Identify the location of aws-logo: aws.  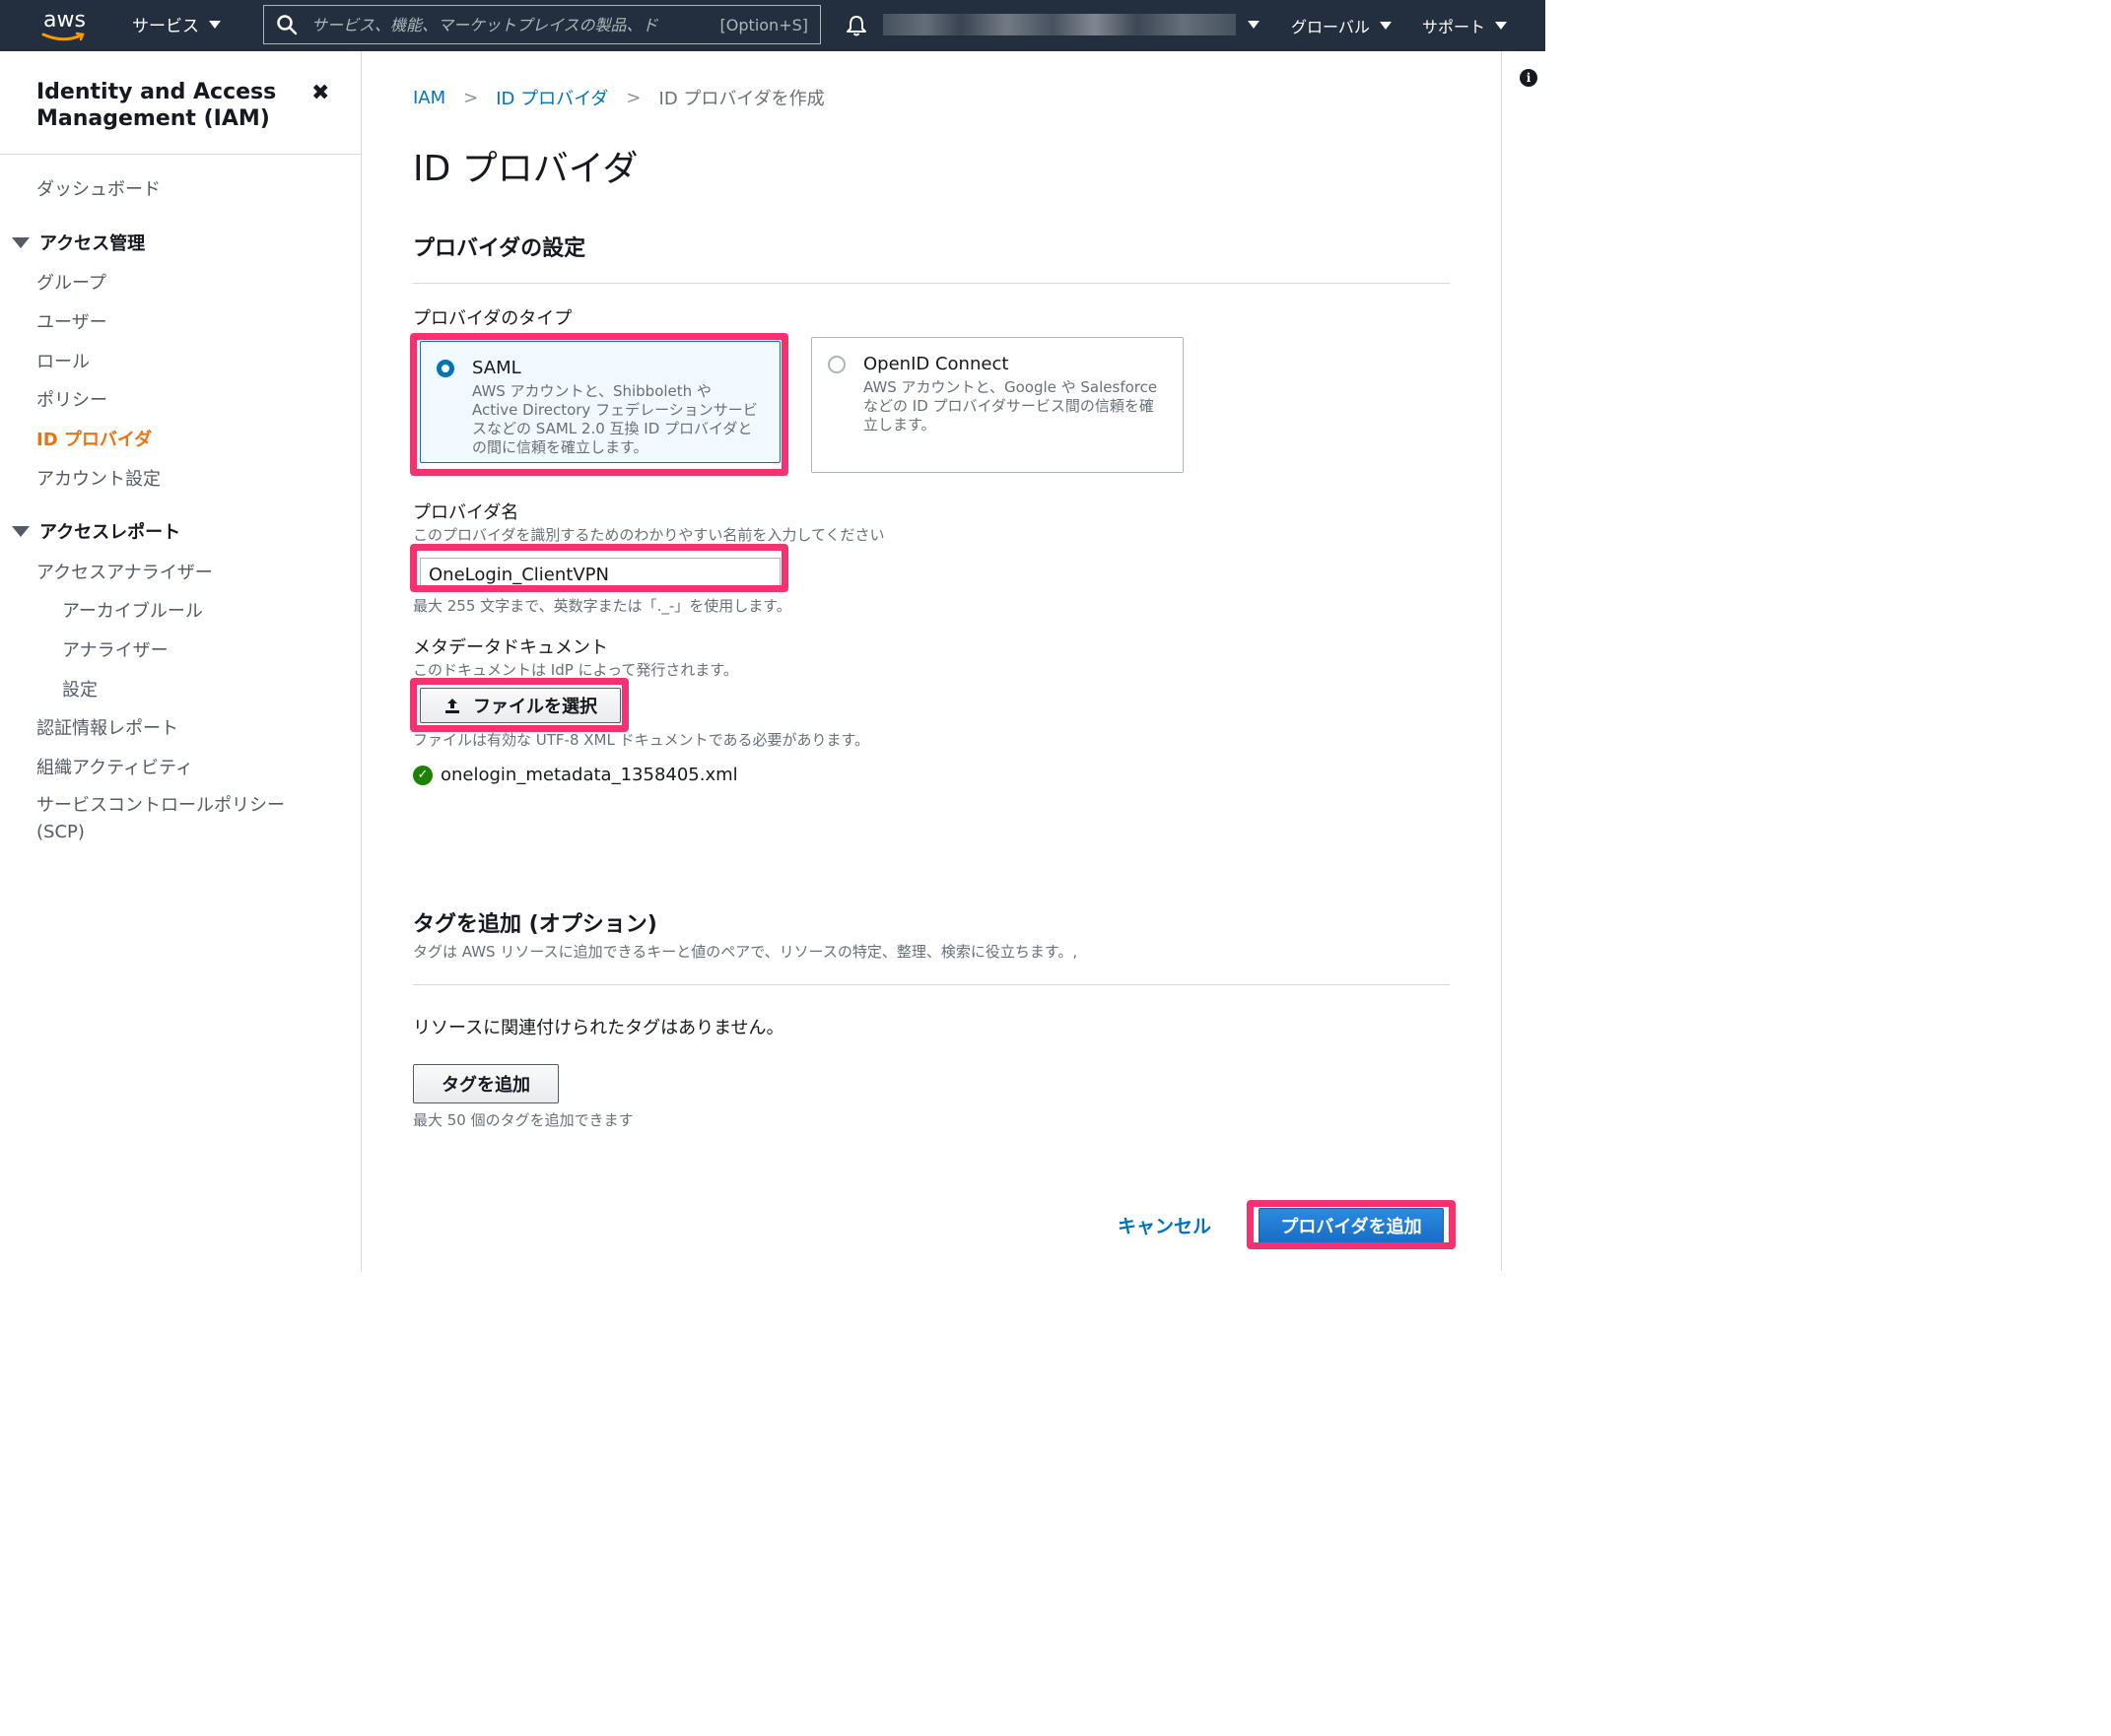
(67, 25).